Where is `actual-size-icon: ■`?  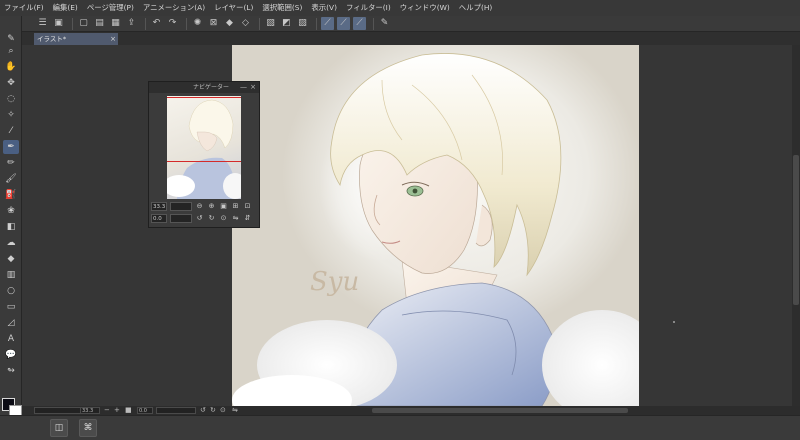
actual-size-icon: ■ is located at coordinates (128, 410).